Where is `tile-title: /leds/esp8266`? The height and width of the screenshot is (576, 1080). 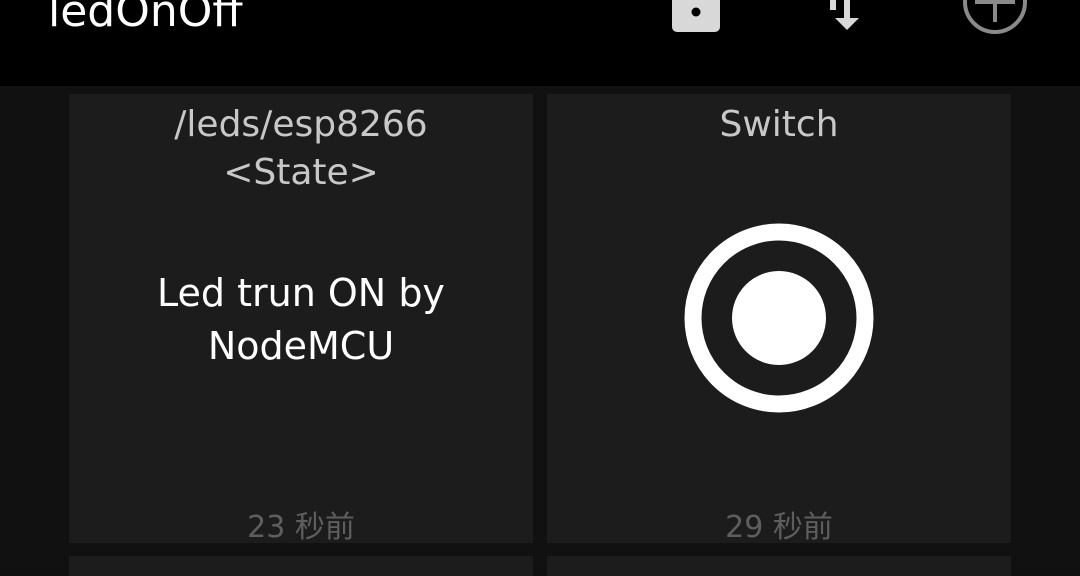
tile-title: /leds/esp8266 is located at coordinates (301, 124).